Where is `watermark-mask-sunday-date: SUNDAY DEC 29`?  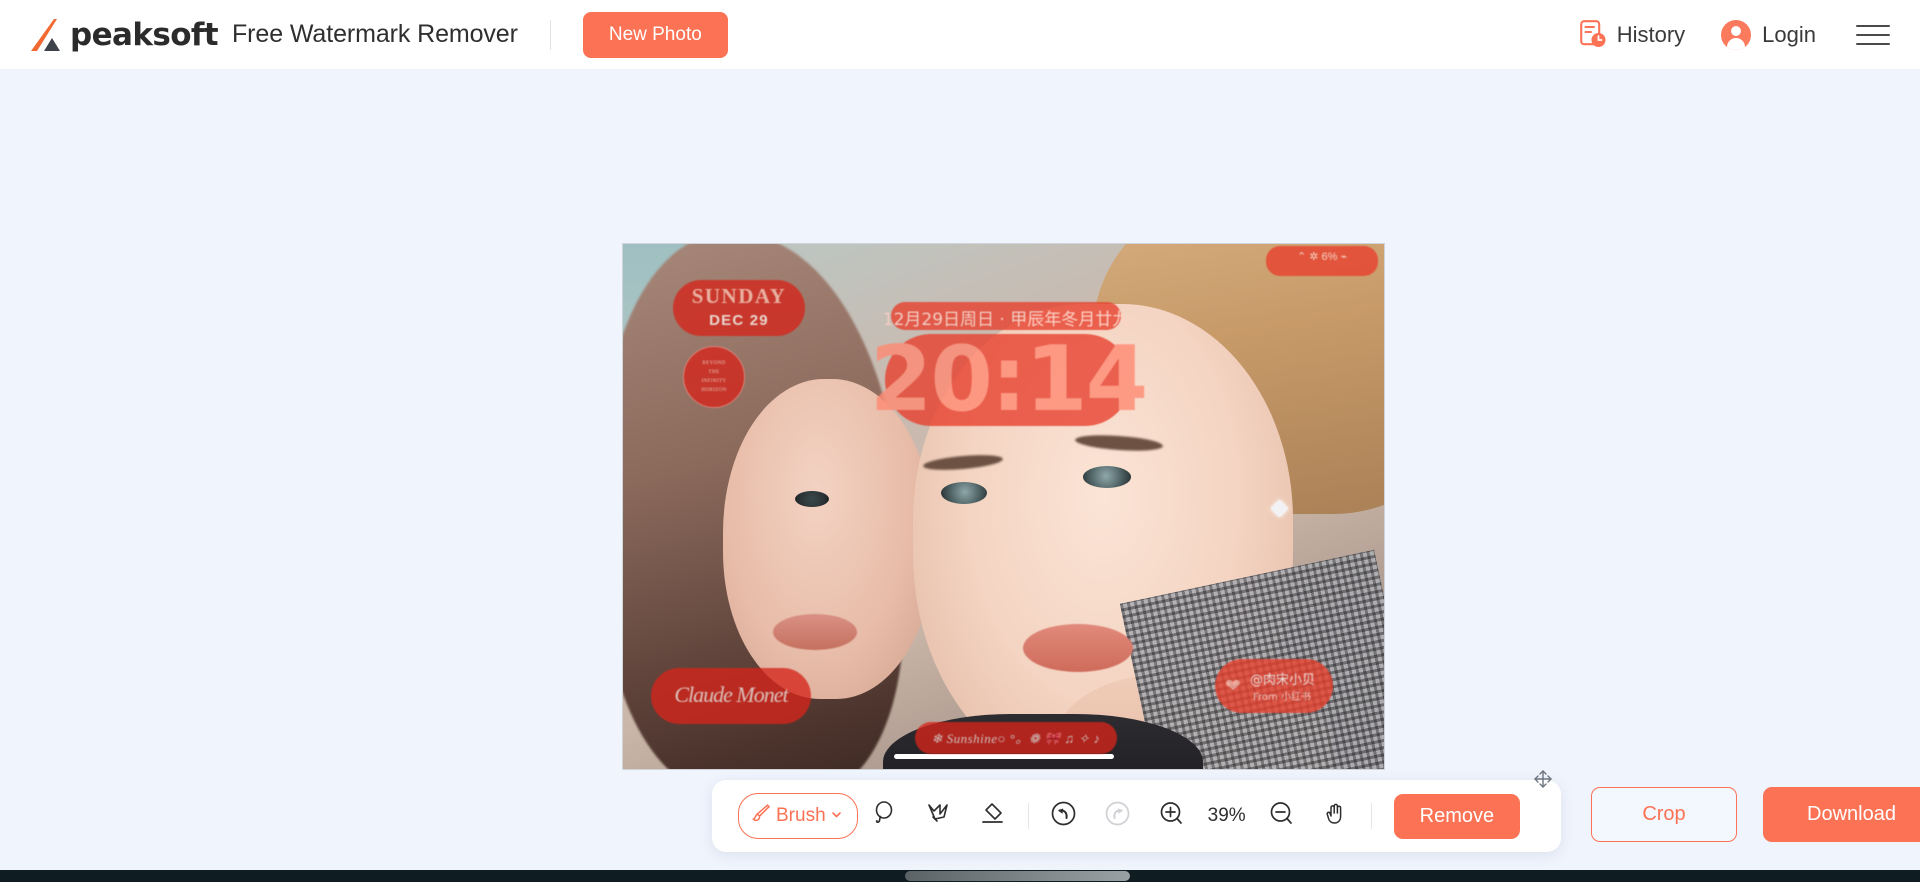
watermark-mask-sunday-date: SUNDAY DEC 29 is located at coordinates (739, 308).